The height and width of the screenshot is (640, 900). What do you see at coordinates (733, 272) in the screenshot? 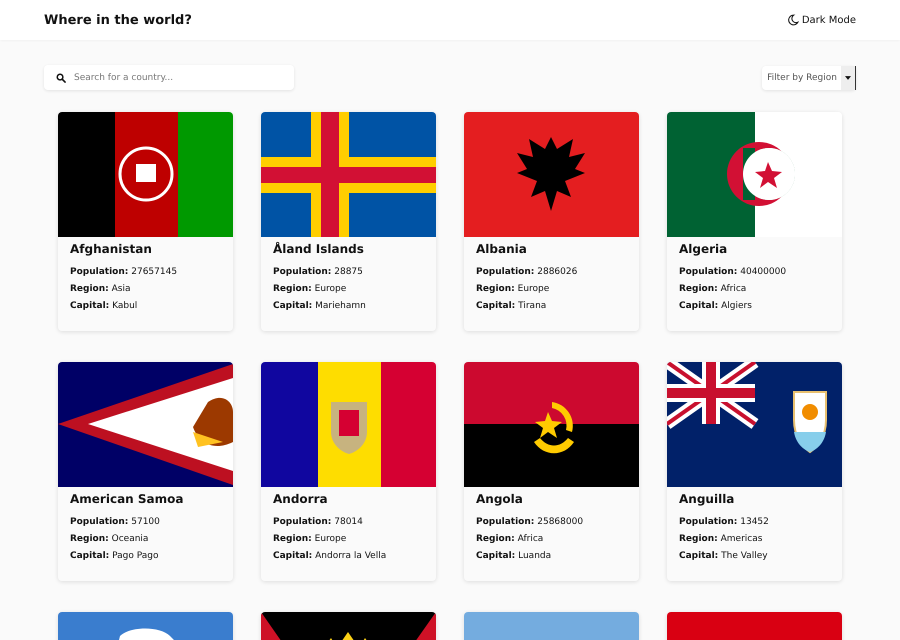
I see `population-text: Population: 40400000` at bounding box center [733, 272].